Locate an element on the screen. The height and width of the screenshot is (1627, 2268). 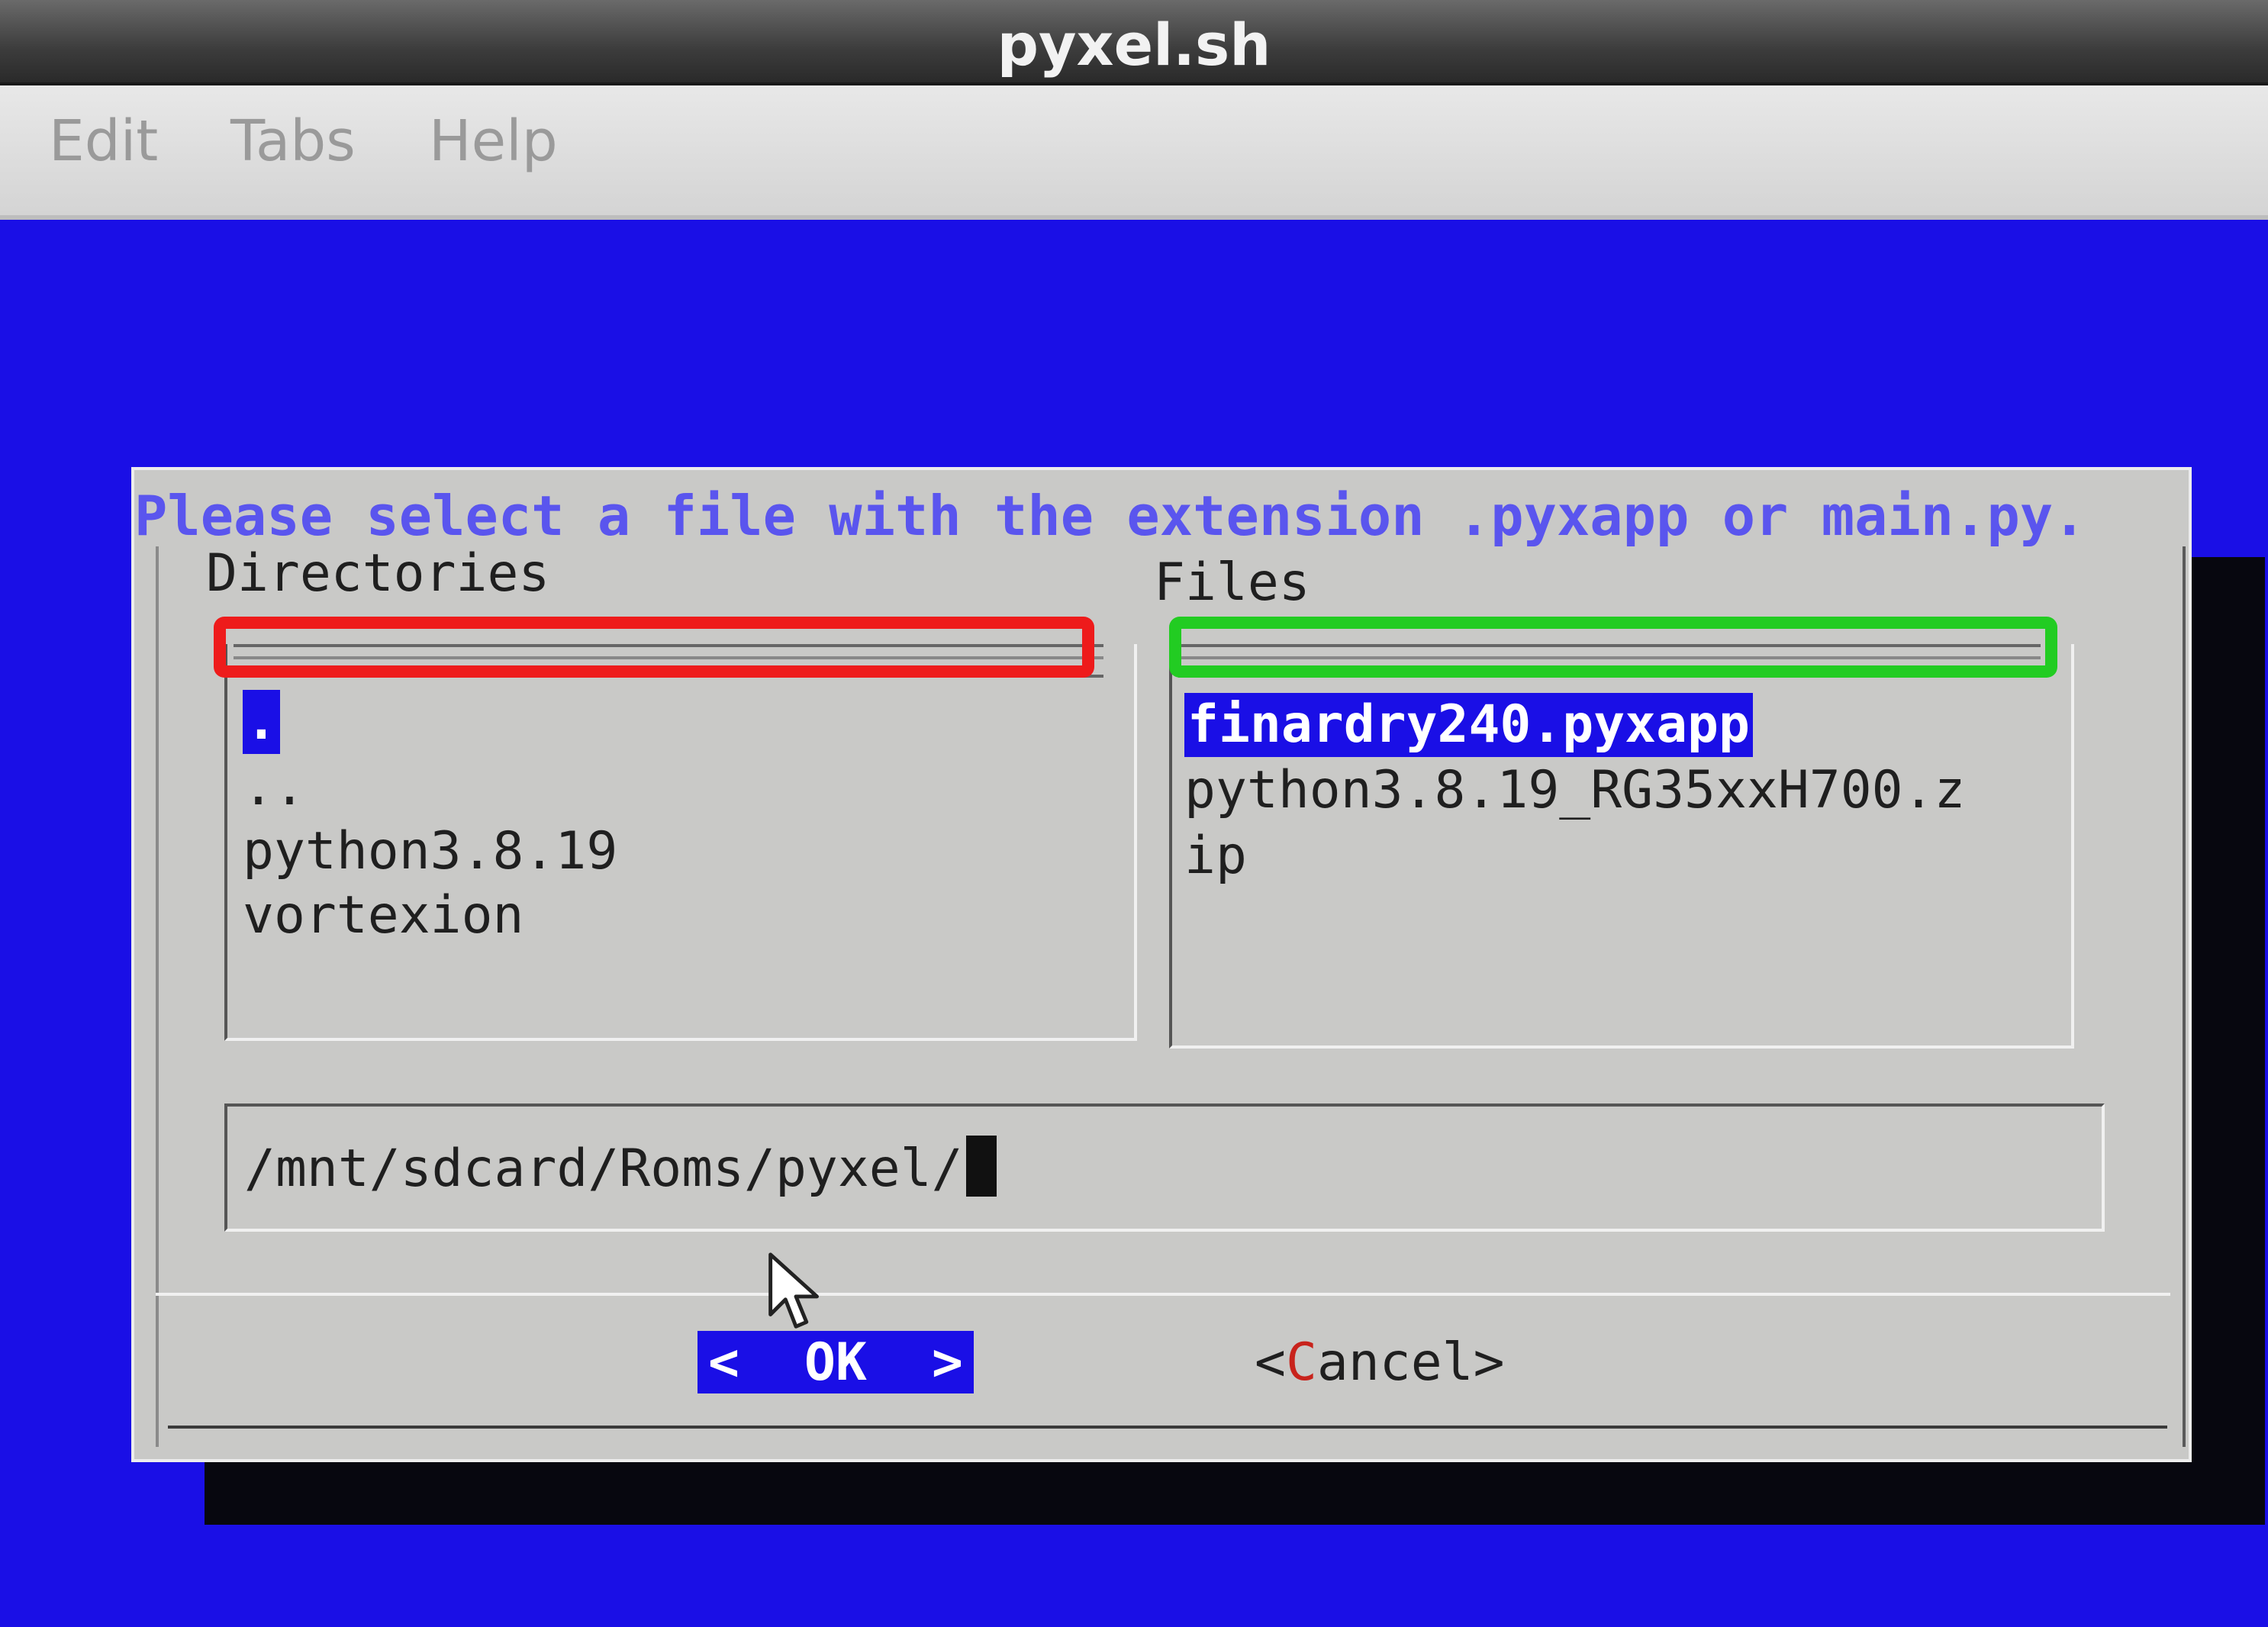
files-label: Files is located at coordinates (1232, 583).